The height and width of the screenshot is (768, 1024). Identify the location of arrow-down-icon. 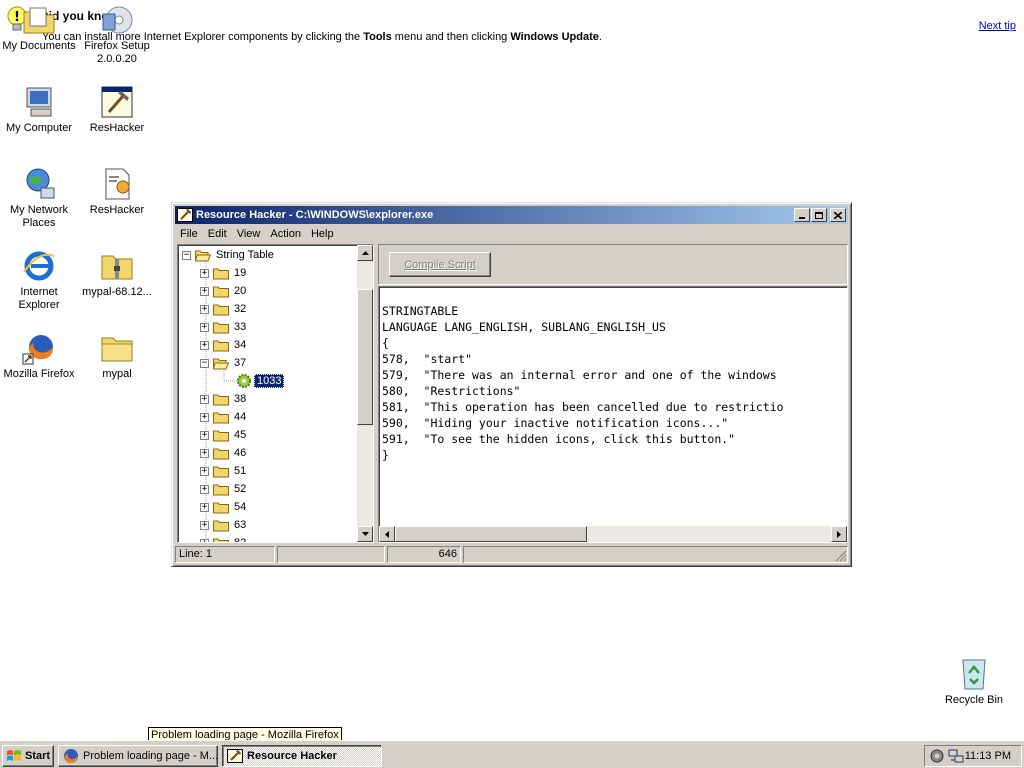
(365, 534).